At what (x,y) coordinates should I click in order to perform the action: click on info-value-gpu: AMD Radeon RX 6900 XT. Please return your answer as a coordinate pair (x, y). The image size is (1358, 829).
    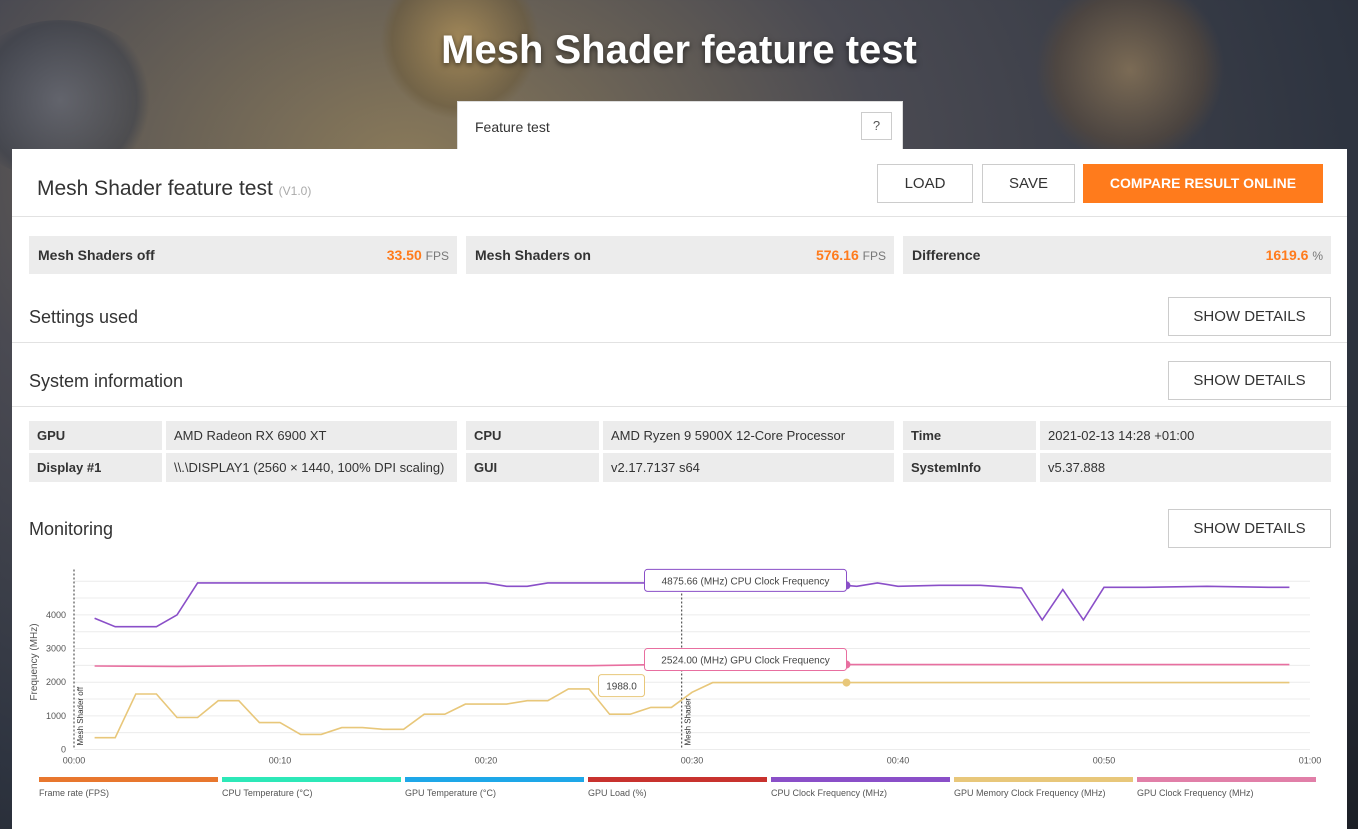
    Looking at the image, I should click on (311, 435).